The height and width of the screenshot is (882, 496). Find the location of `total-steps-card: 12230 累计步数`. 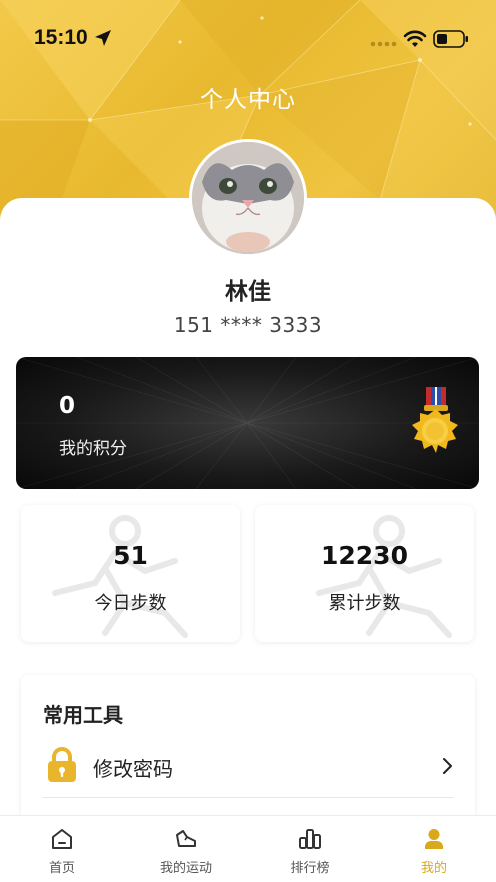

total-steps-card: 12230 累计步数 is located at coordinates (364, 573).